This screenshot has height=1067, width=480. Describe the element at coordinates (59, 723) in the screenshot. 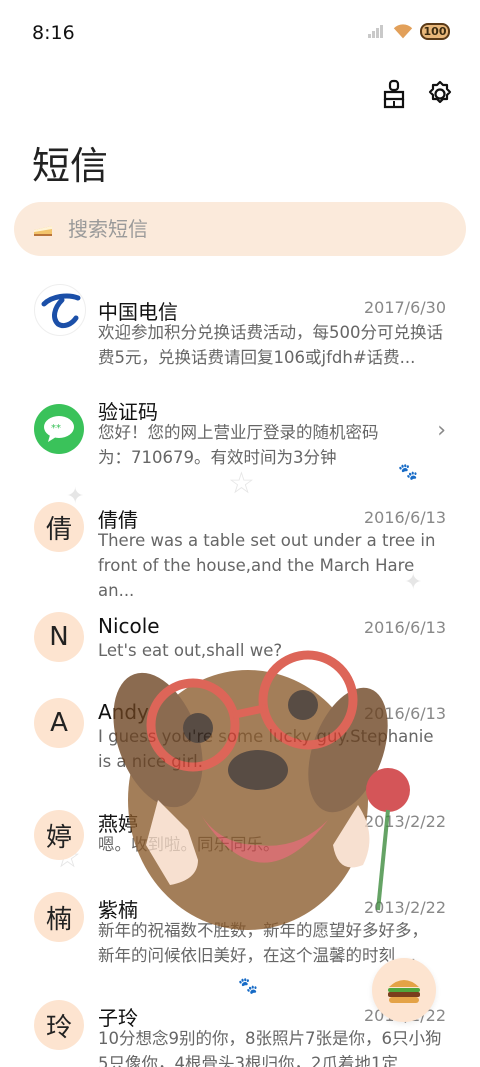

I see `avatar: A` at that location.